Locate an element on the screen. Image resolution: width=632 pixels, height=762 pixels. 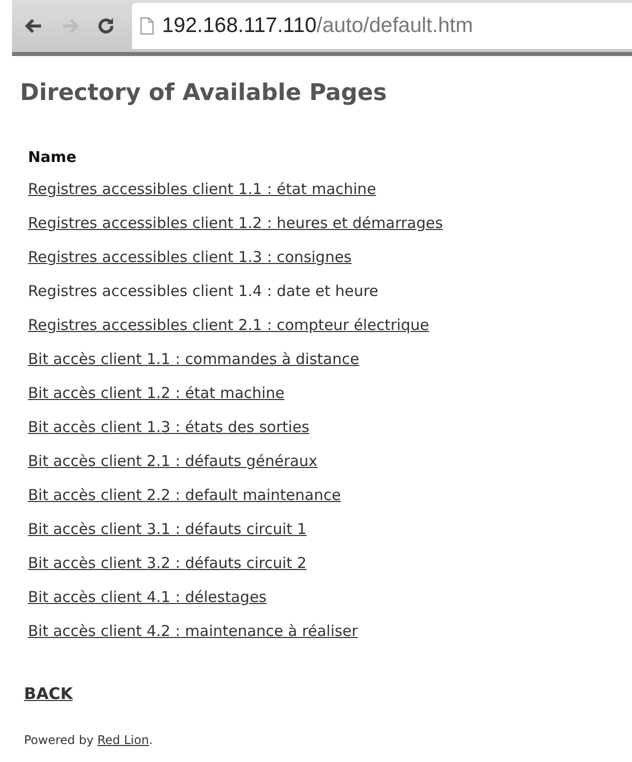
page-link: Bit accès client 4.1 : délestages is located at coordinates (147, 597).